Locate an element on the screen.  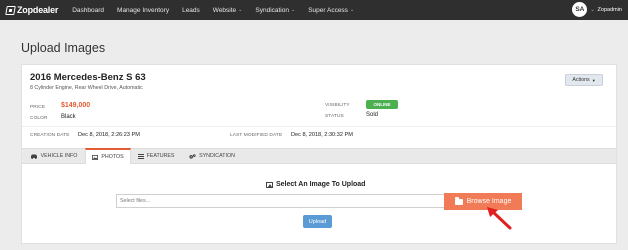
modified-date-value: Dec 8, 2018, 2:30:32 PM is located at coordinates (322, 135).